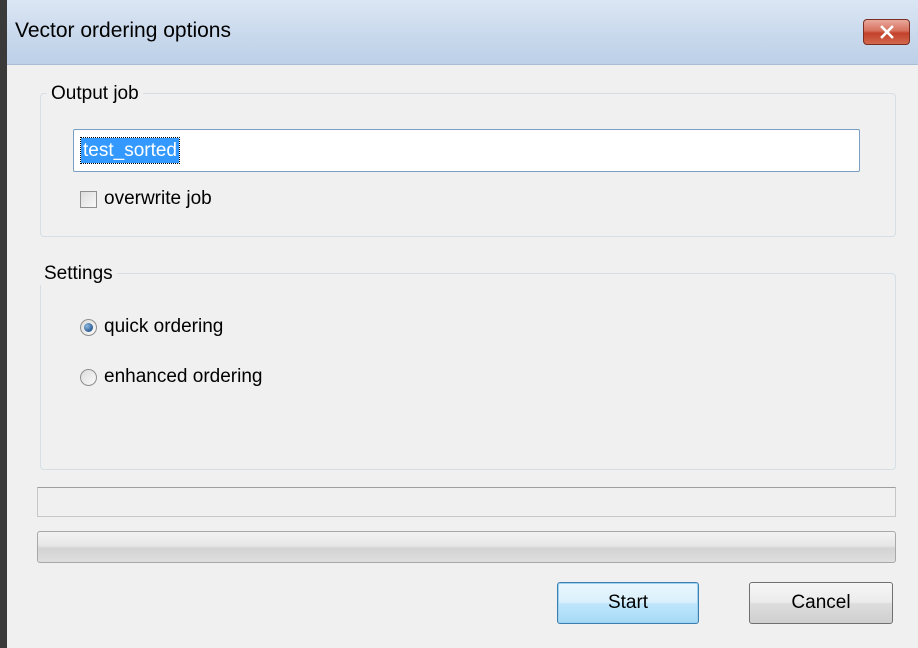 Image resolution: width=918 pixels, height=648 pixels. Describe the element at coordinates (466, 547) in the screenshot. I see `progress-bar` at that location.